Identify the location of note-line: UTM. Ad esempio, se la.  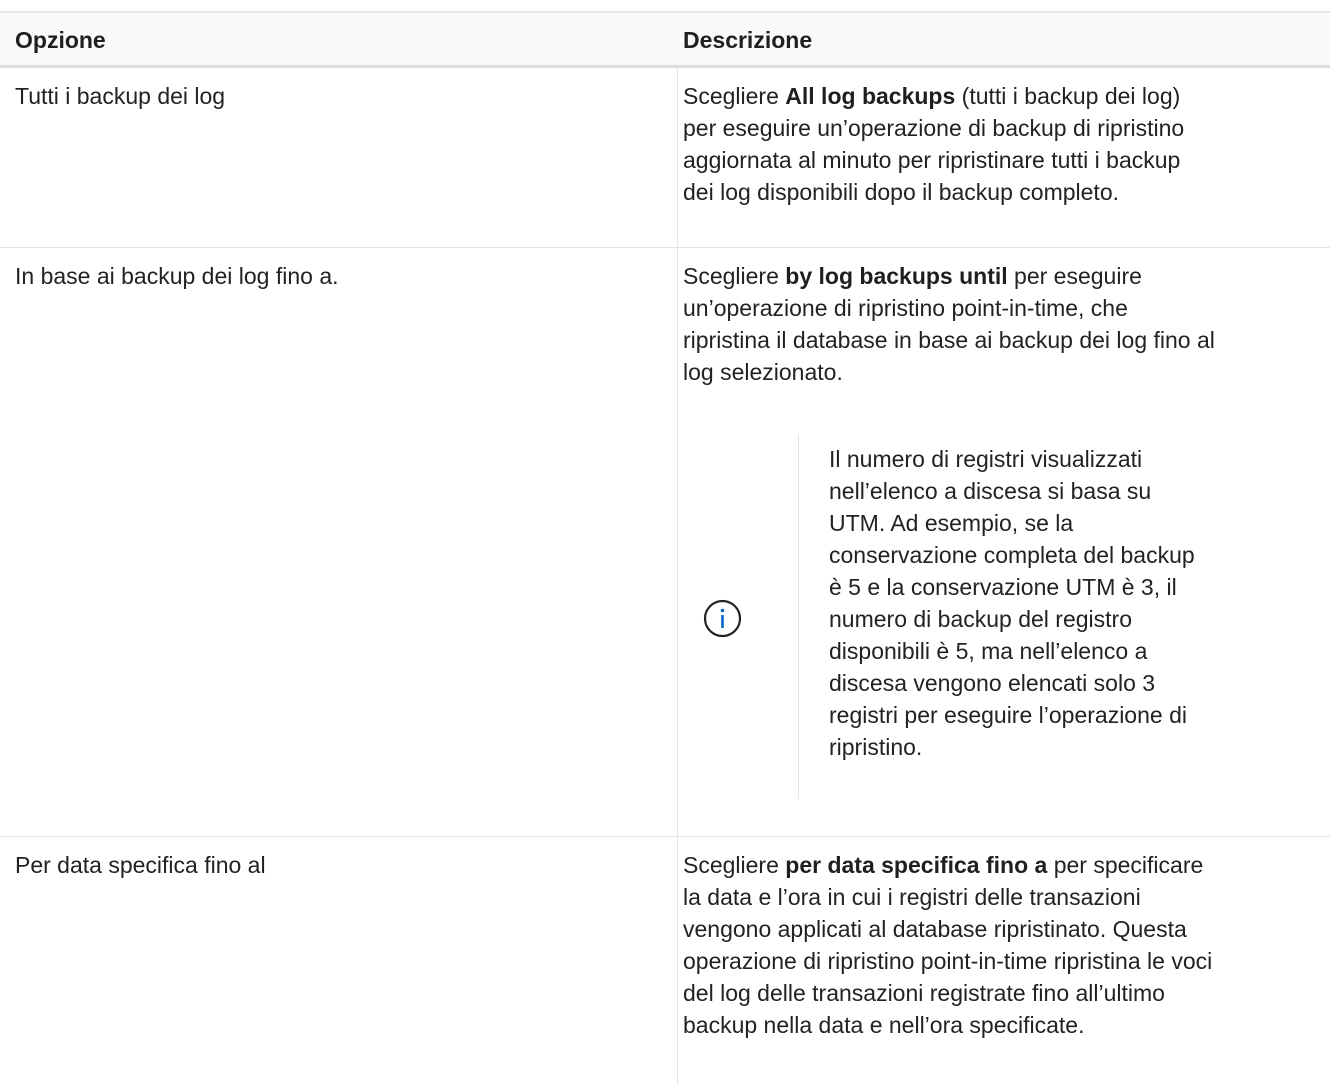
(951, 523).